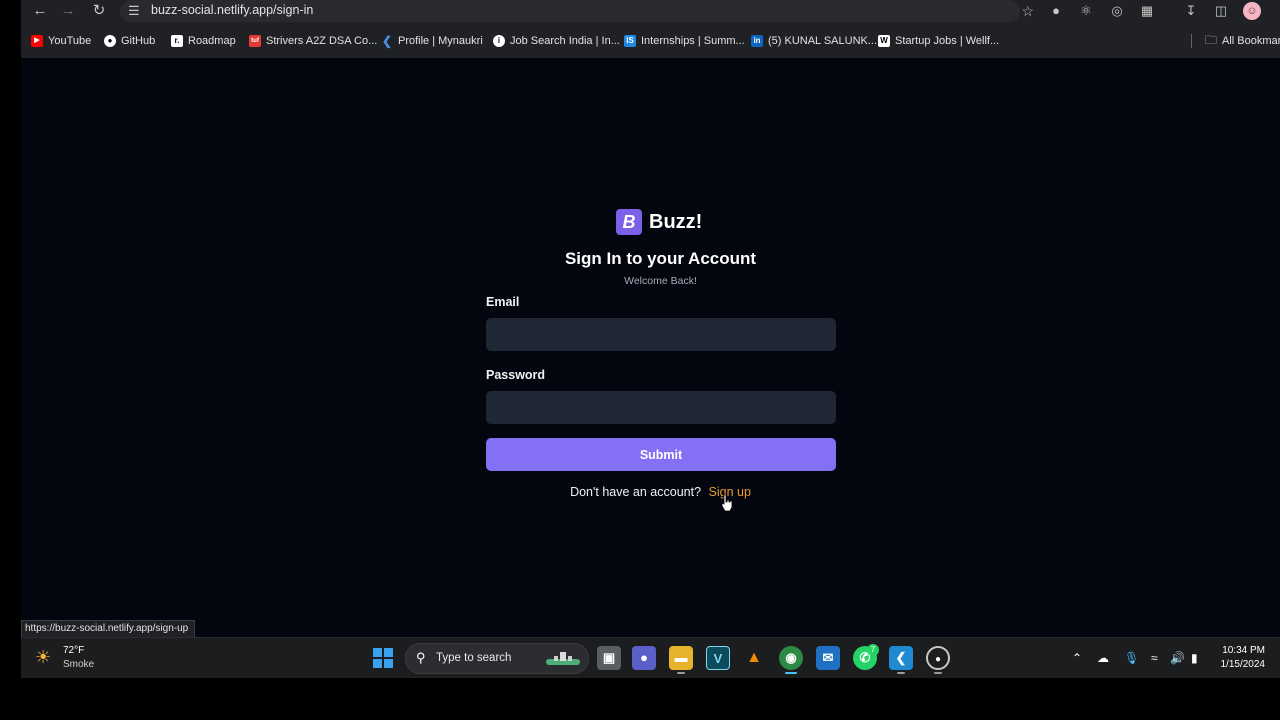  What do you see at coordinates (1147, 11) in the screenshot?
I see `extensions-puzzle-icon: ▦` at bounding box center [1147, 11].